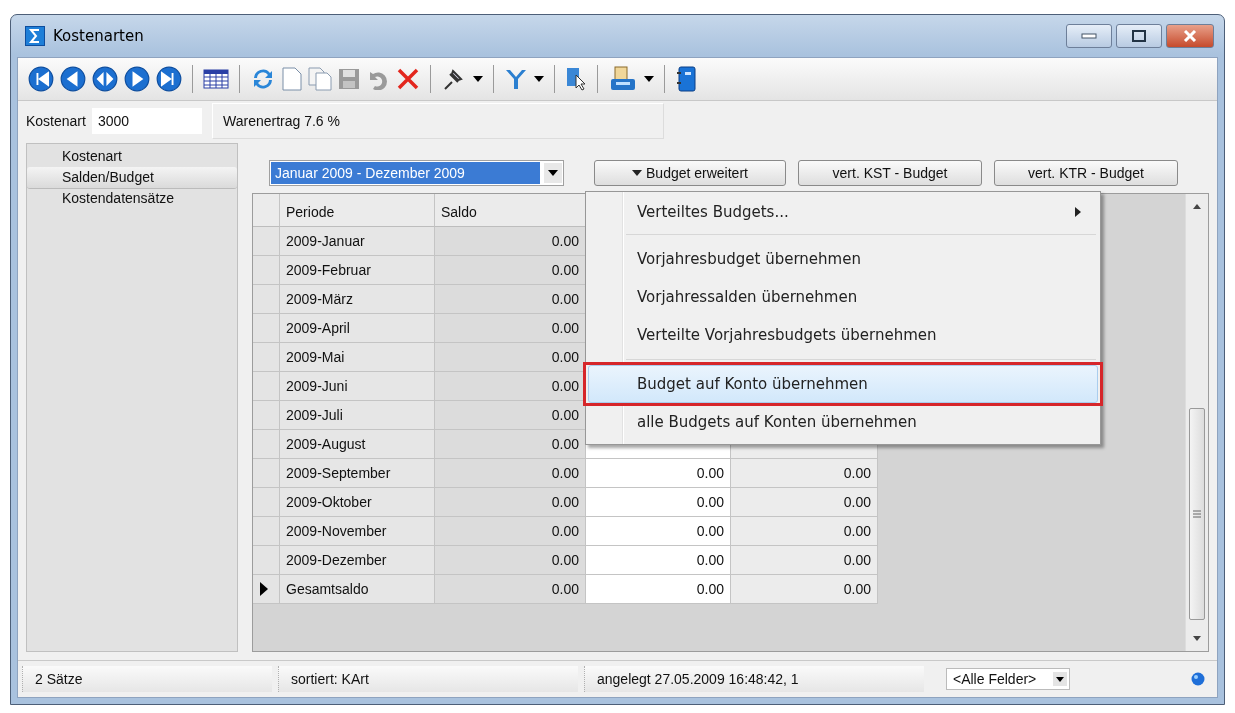  I want to click on submenu-arrow-icon, so click(1078, 212).